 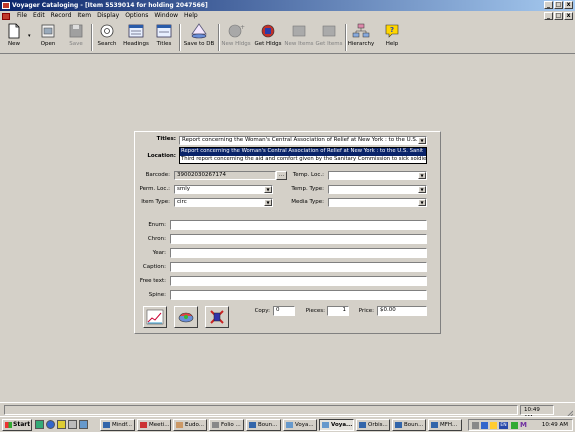 I want to click on caption-field, so click(x=298, y=267).